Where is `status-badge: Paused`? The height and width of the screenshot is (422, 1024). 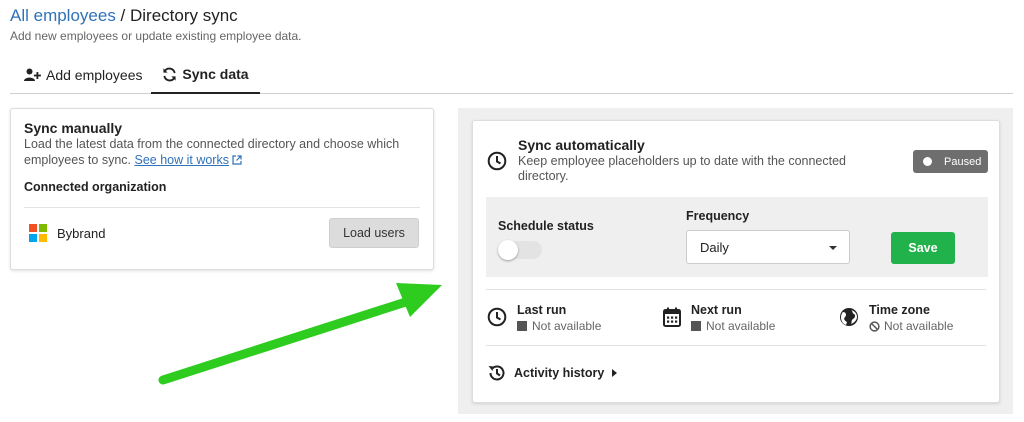
status-badge: Paused is located at coordinates (950, 161).